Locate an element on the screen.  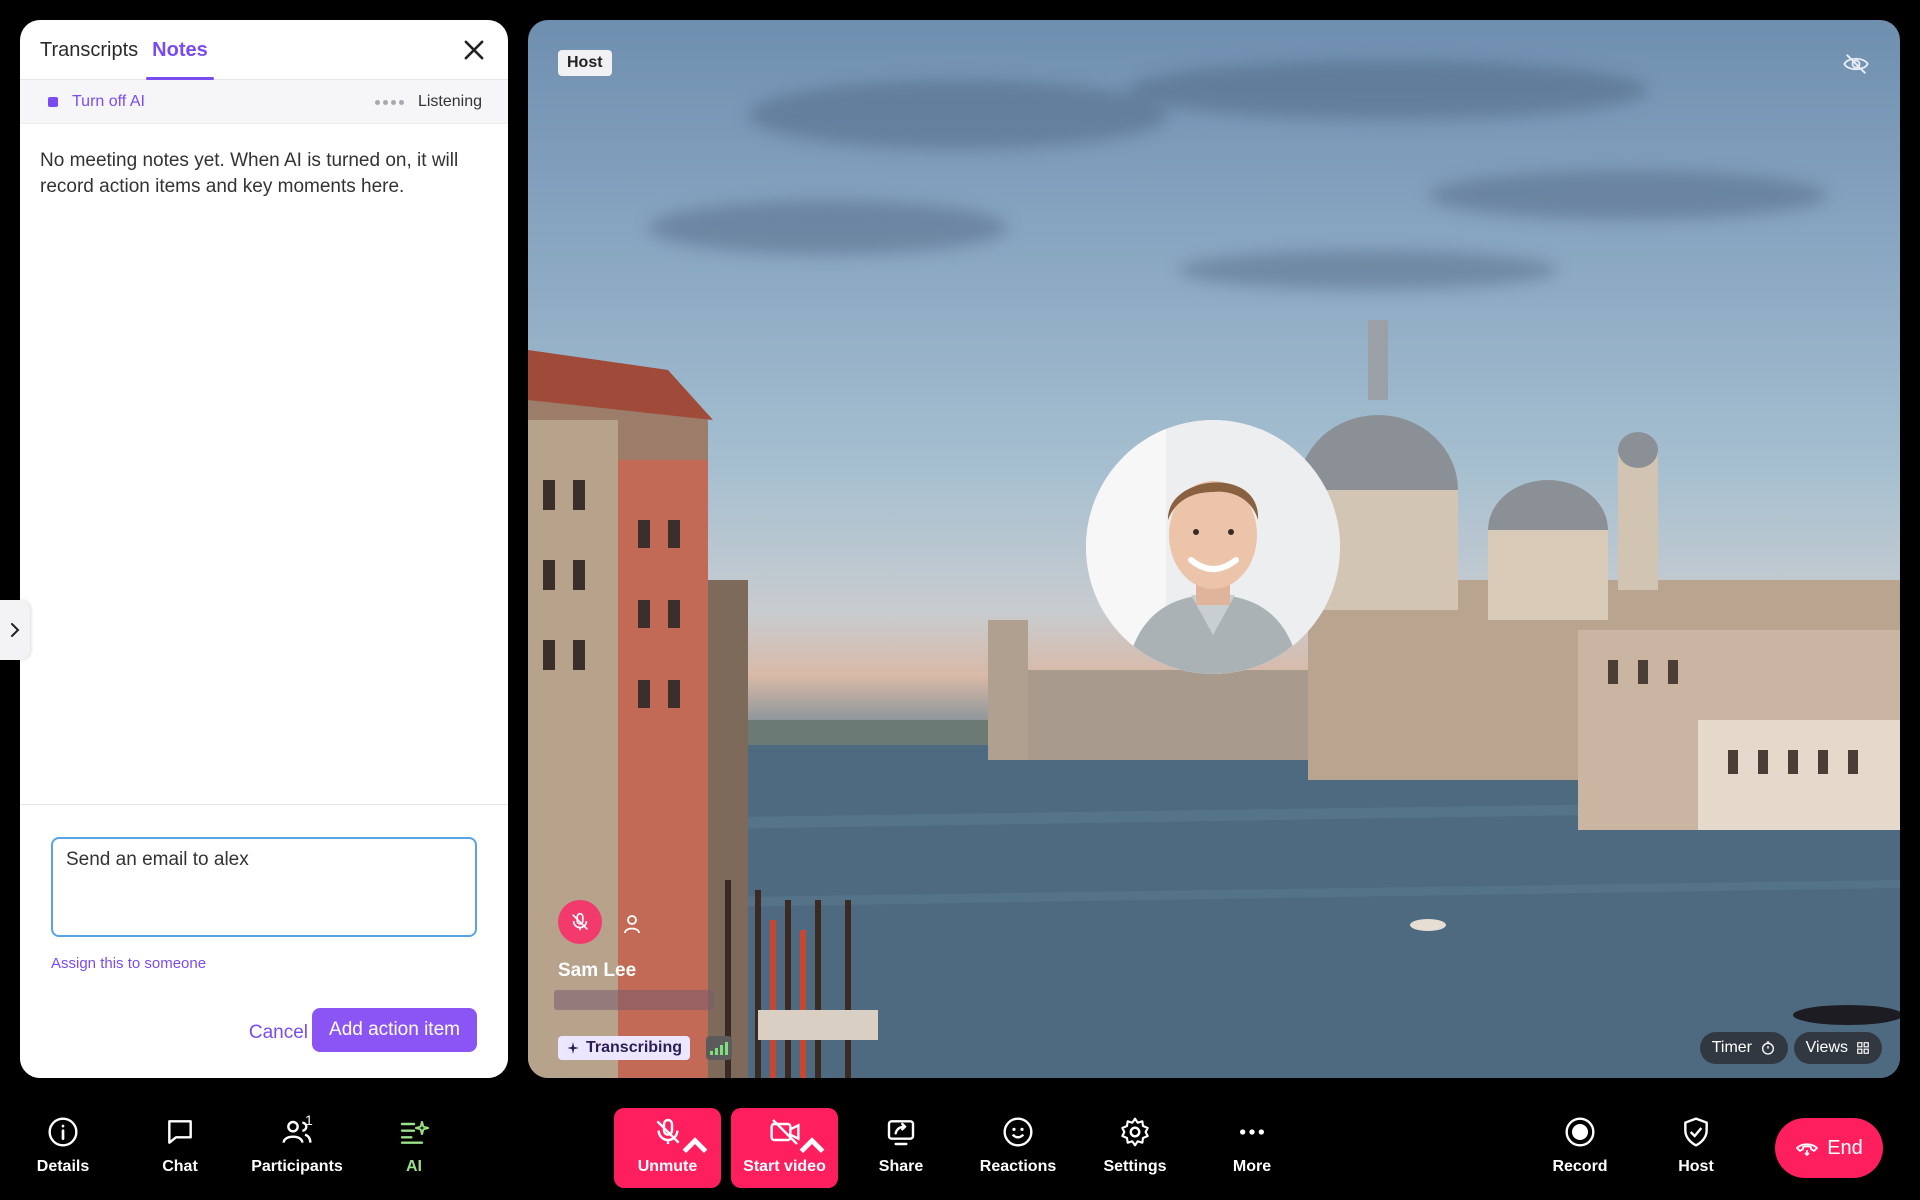
more-label: More is located at coordinates (1252, 1166).